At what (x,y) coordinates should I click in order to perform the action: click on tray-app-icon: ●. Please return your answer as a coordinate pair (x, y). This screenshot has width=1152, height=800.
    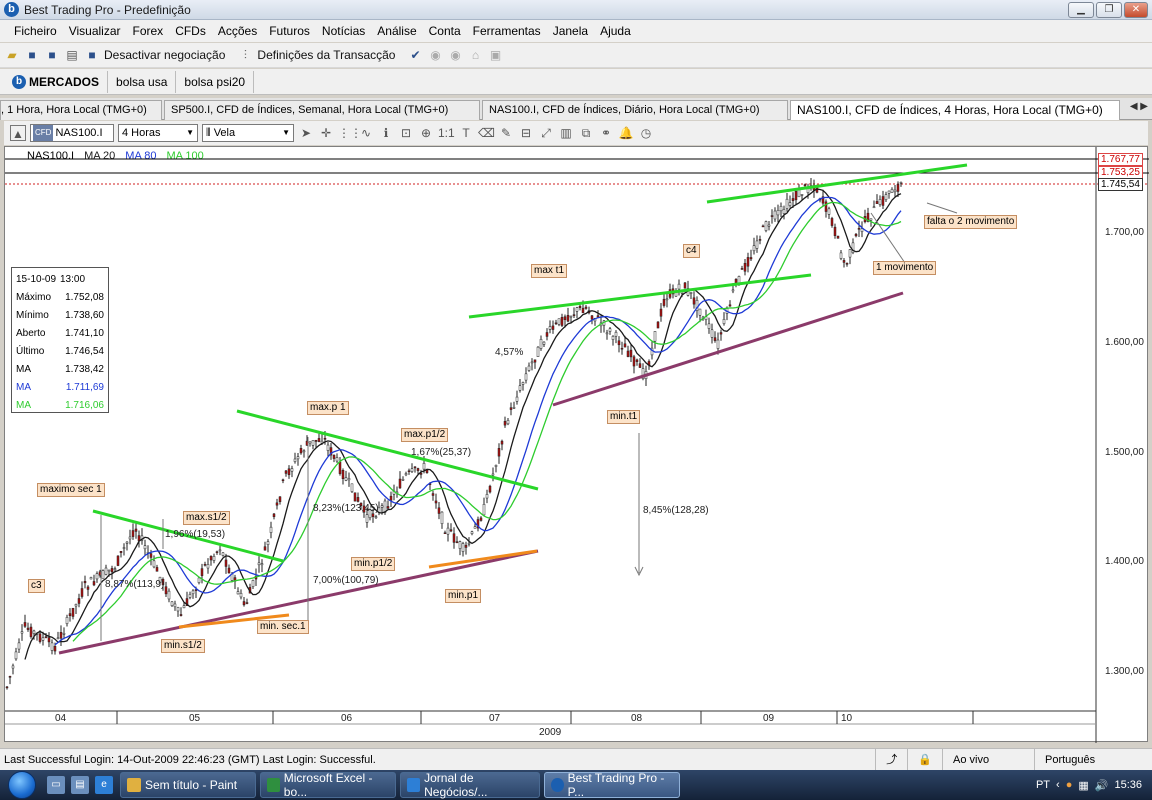
    Looking at the image, I should click on (1069, 785).